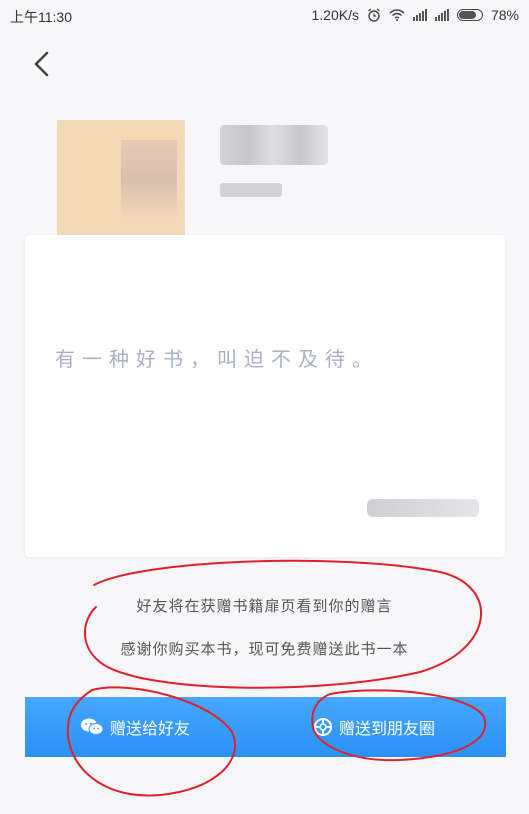 The height and width of the screenshot is (814, 529). What do you see at coordinates (264, 649) in the screenshot?
I see `notice-text-2: 感谢你购买本书，现可免费赠送此书一本` at bounding box center [264, 649].